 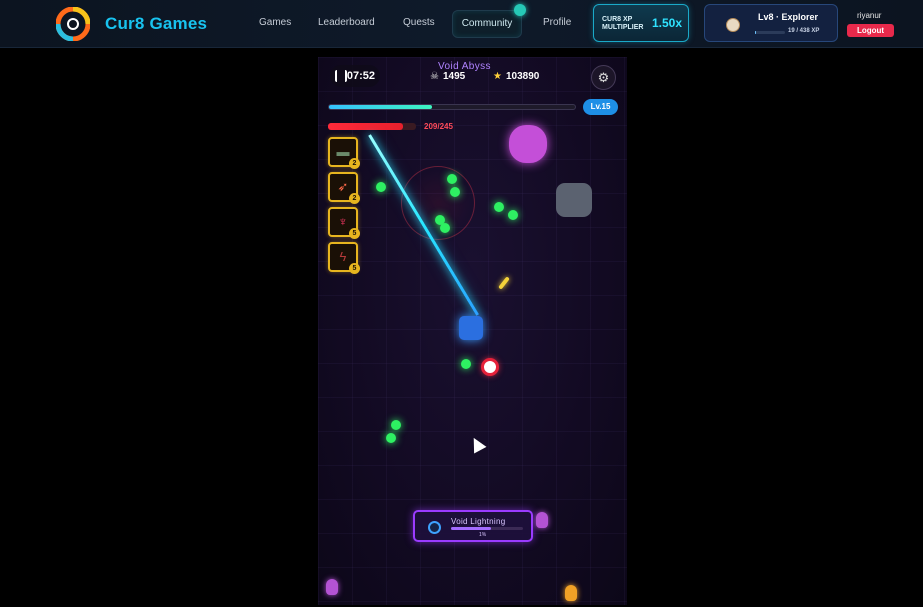 I want to click on weapon-slot-demon: ♆ 5, so click(x=344, y=223).